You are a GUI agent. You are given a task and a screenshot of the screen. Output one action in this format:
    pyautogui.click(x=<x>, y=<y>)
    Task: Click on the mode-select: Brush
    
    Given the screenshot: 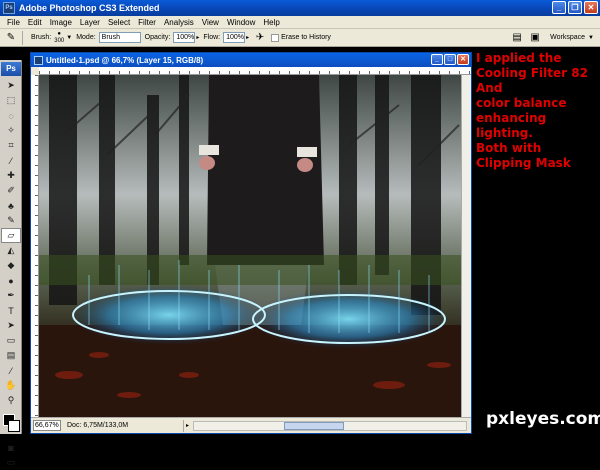 What is the action you would take?
    pyautogui.click(x=119, y=37)
    